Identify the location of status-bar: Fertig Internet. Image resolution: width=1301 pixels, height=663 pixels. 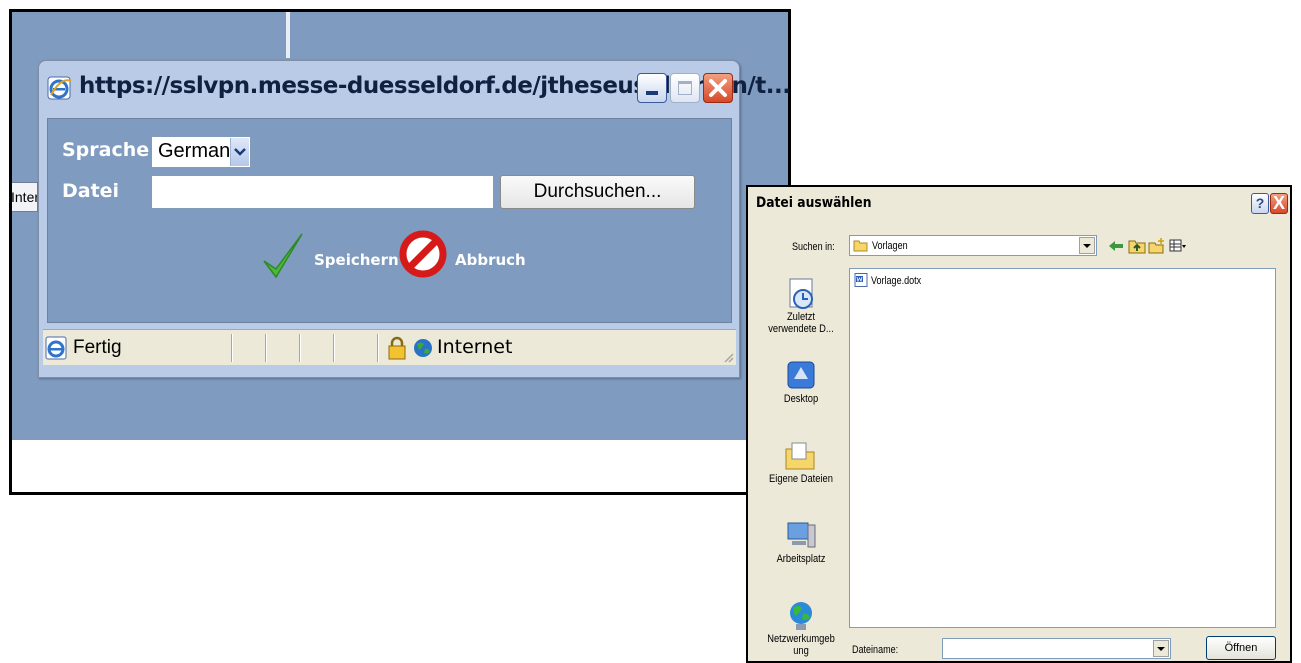
(389, 347).